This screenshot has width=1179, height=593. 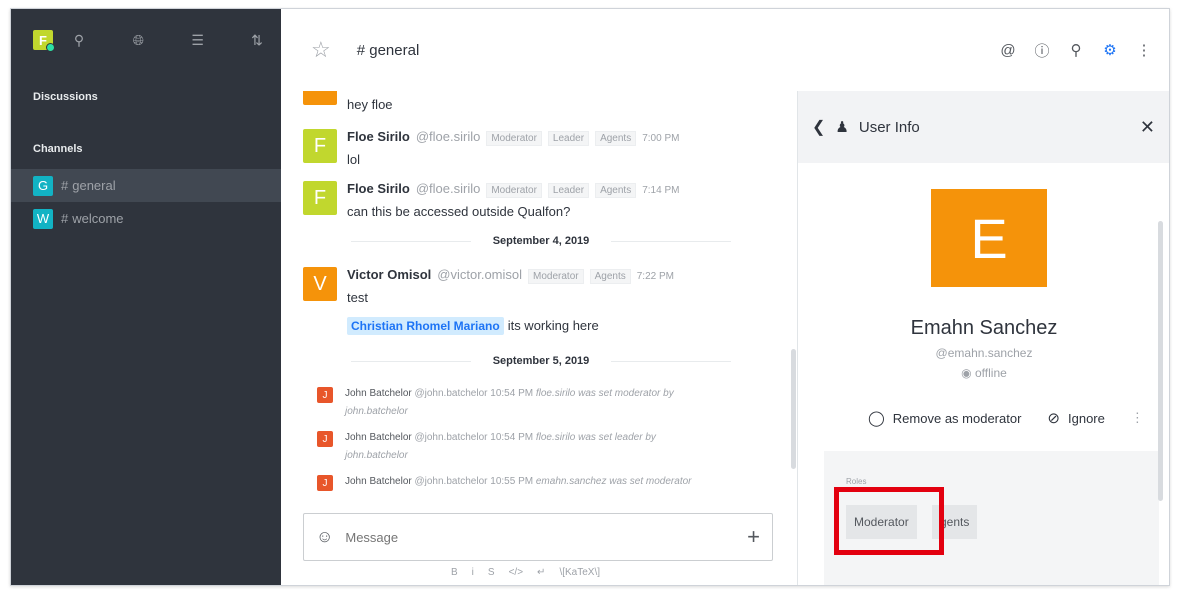 I want to click on message-body: hey floe, so click(x=370, y=101).